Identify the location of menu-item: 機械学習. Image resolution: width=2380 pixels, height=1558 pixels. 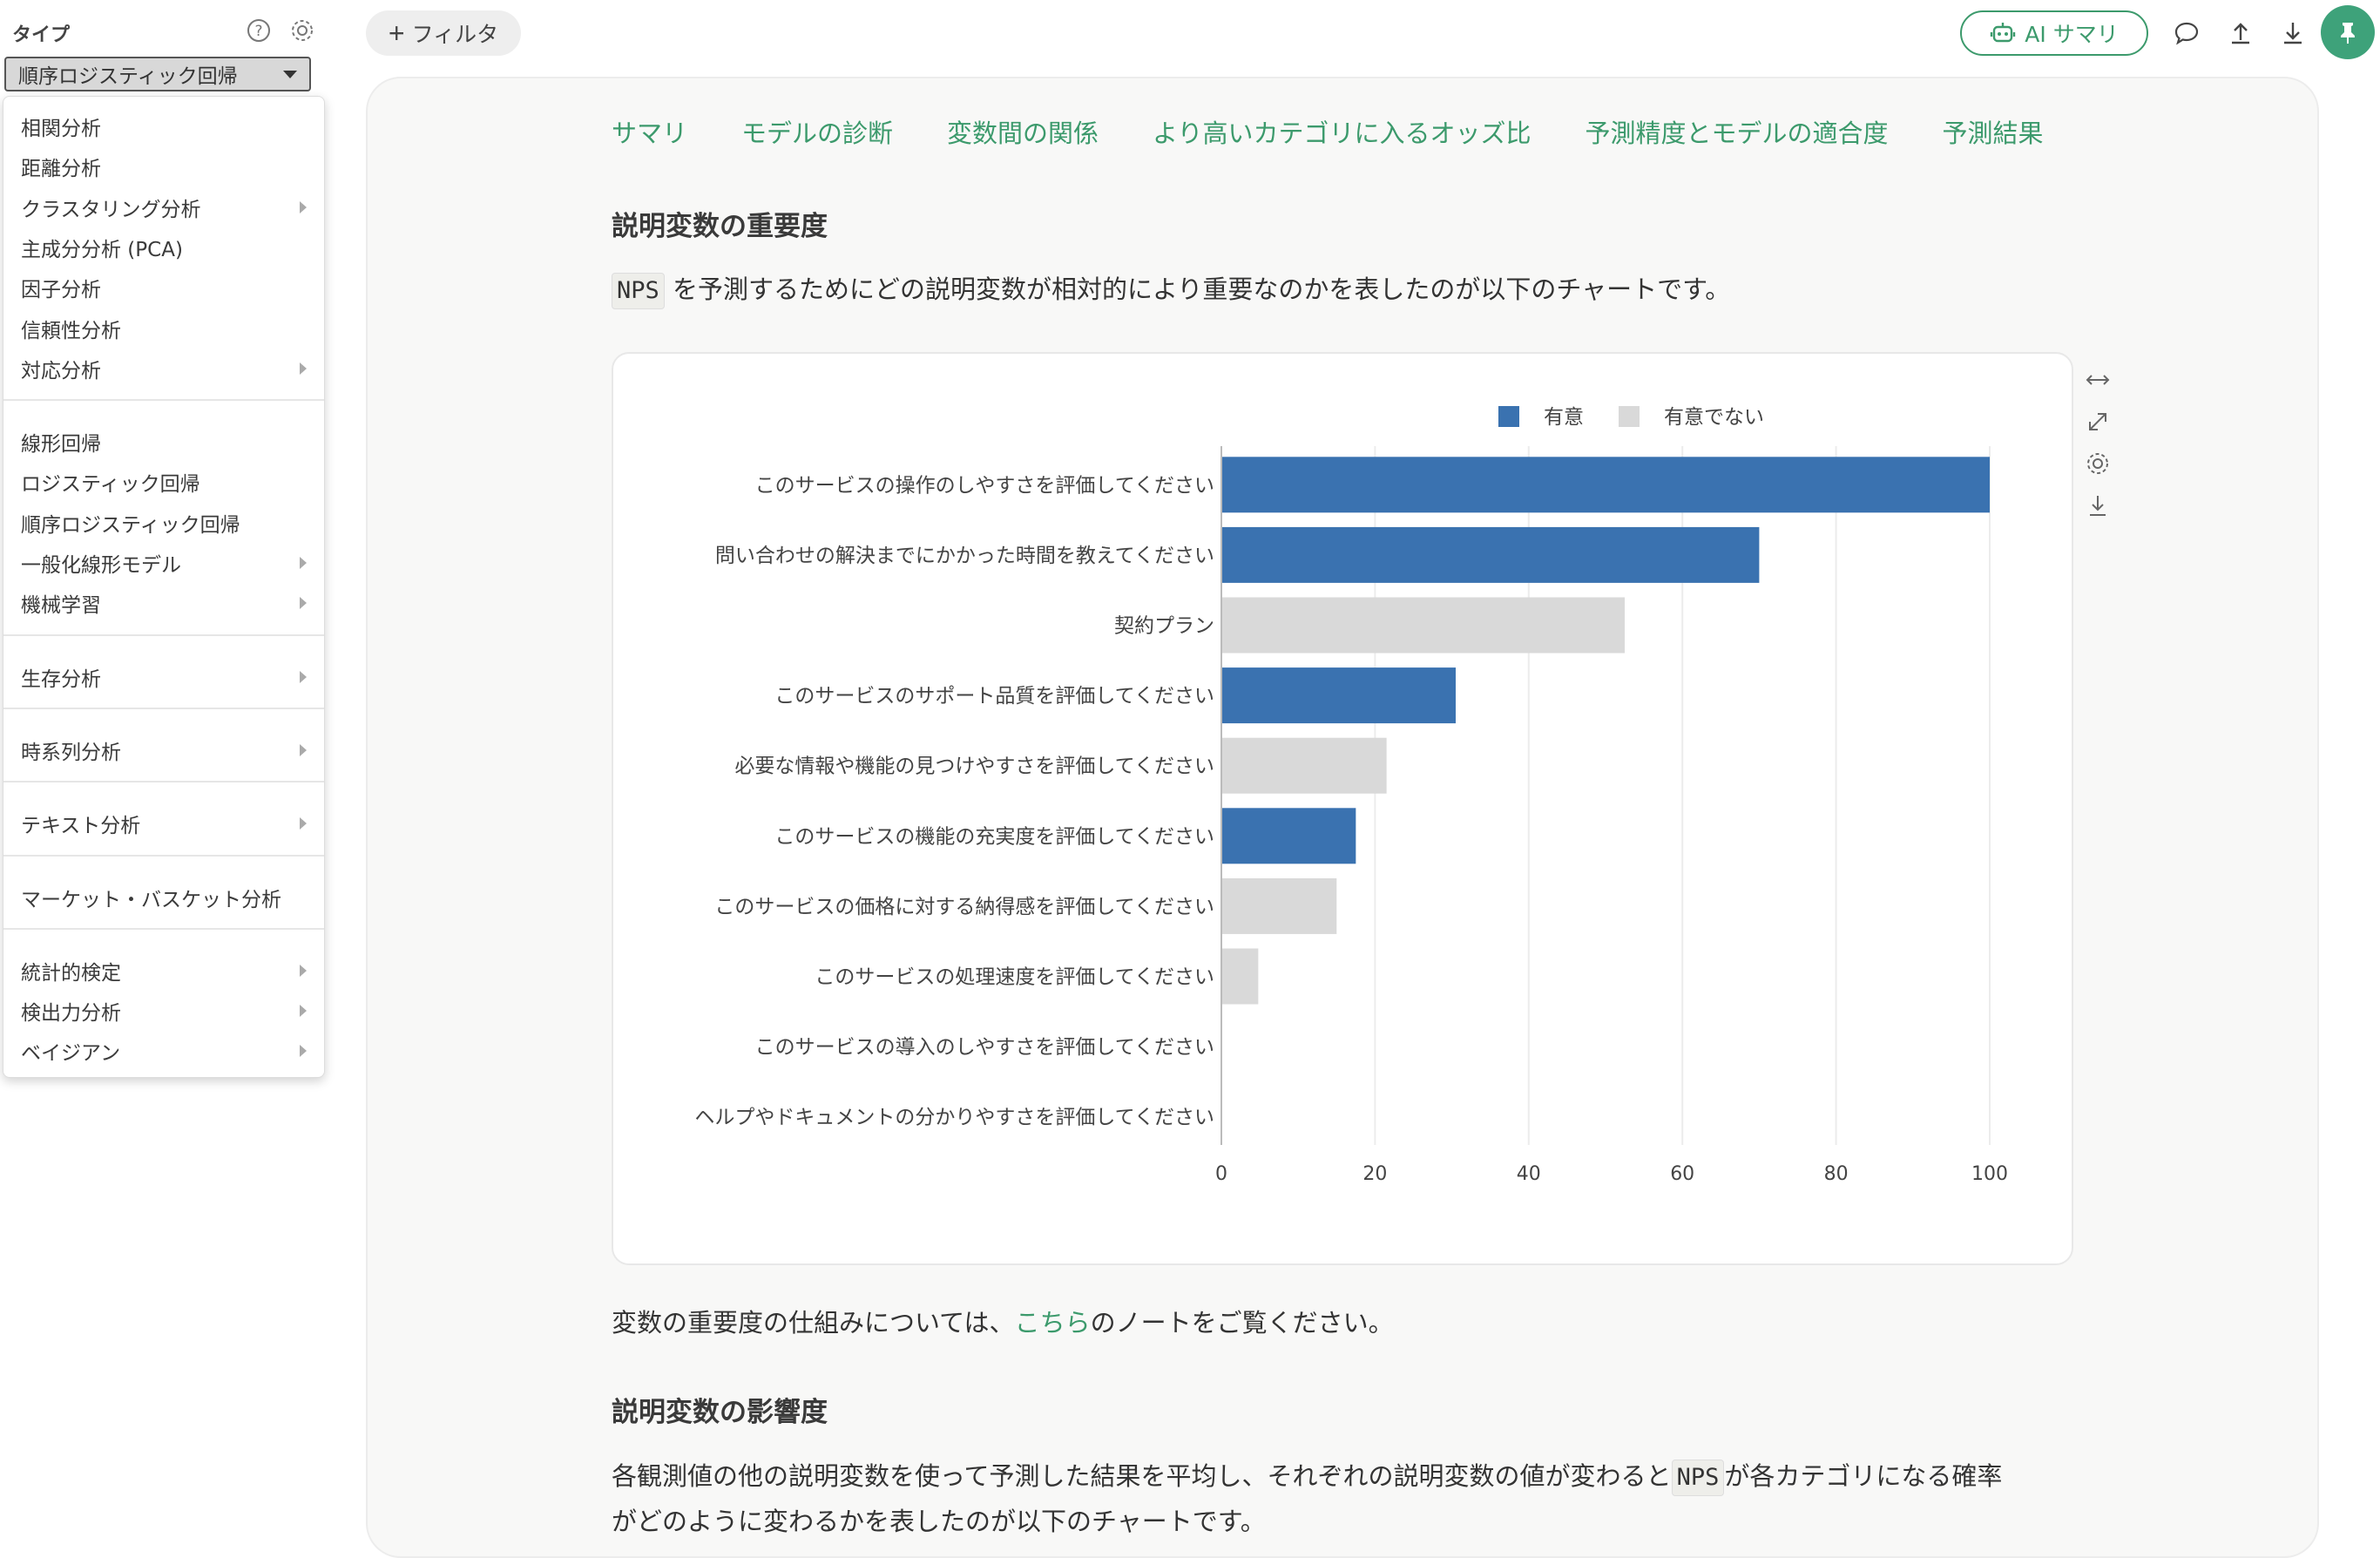
(163, 603).